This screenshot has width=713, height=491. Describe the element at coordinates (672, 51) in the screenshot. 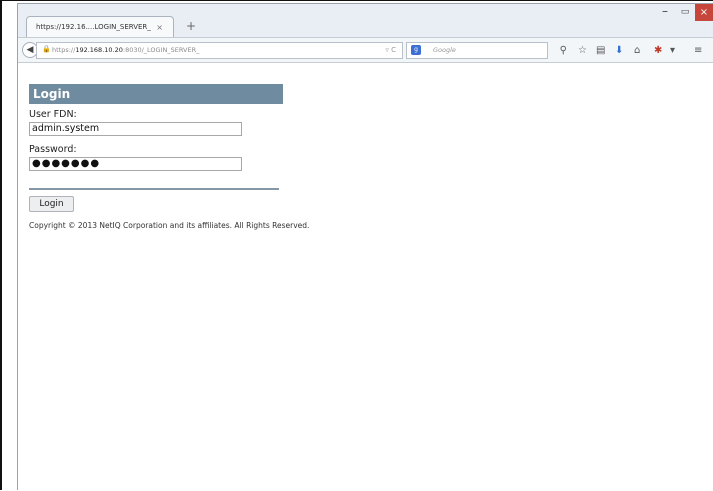

I see `dropdown-icon: ▾` at that location.